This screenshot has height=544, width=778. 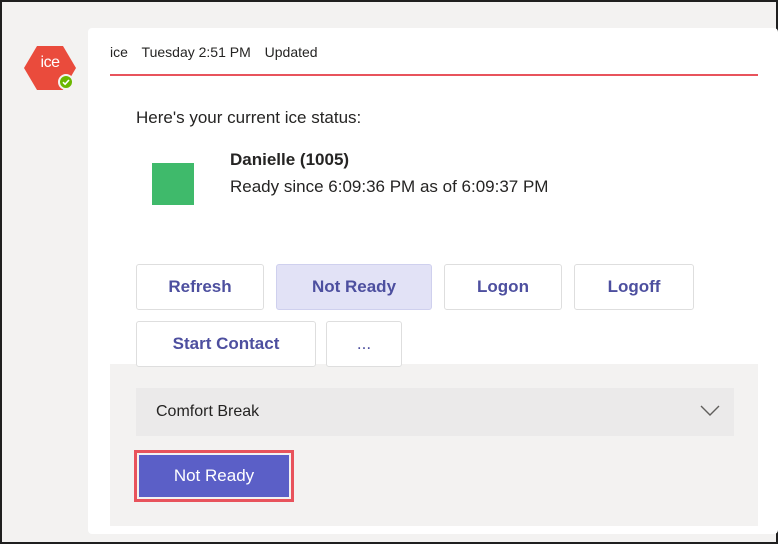 I want to click on start-contact-button: Start Contact, so click(x=226, y=344).